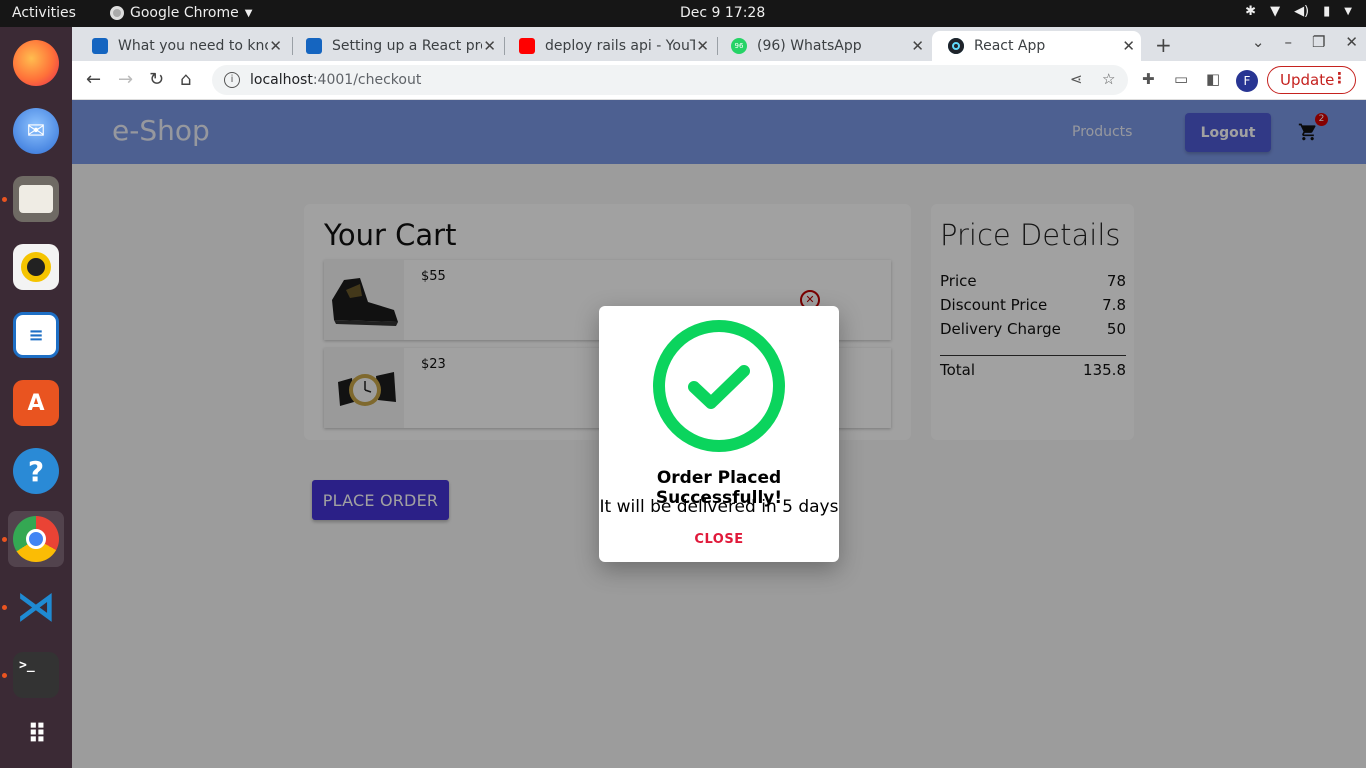 This screenshot has height=768, width=1366. Describe the element at coordinates (1251, 11) in the screenshot. I see `network-activity-icon: ✱` at that location.